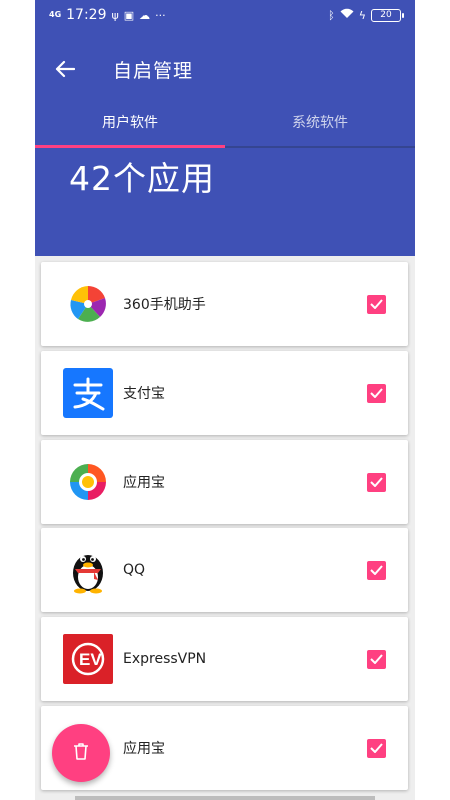 The image size is (450, 800). I want to click on signal-indicator: 4G, so click(55, 14).